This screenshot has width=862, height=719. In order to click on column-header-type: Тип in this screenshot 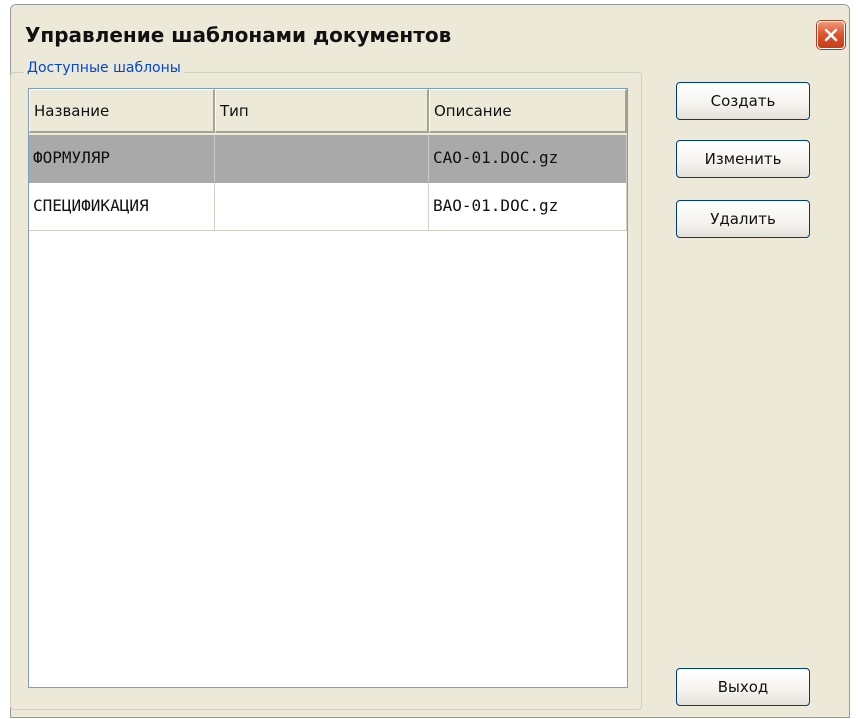, I will do `click(322, 111)`.